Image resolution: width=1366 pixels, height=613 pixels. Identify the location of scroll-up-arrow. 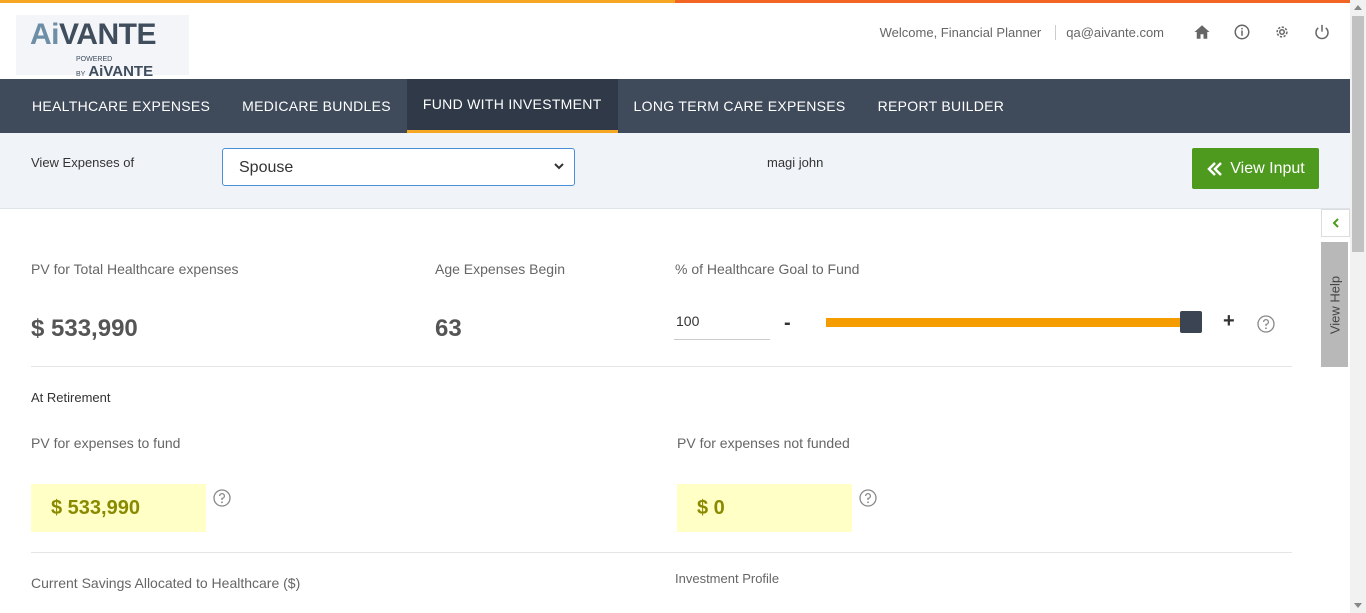
(1358, 7).